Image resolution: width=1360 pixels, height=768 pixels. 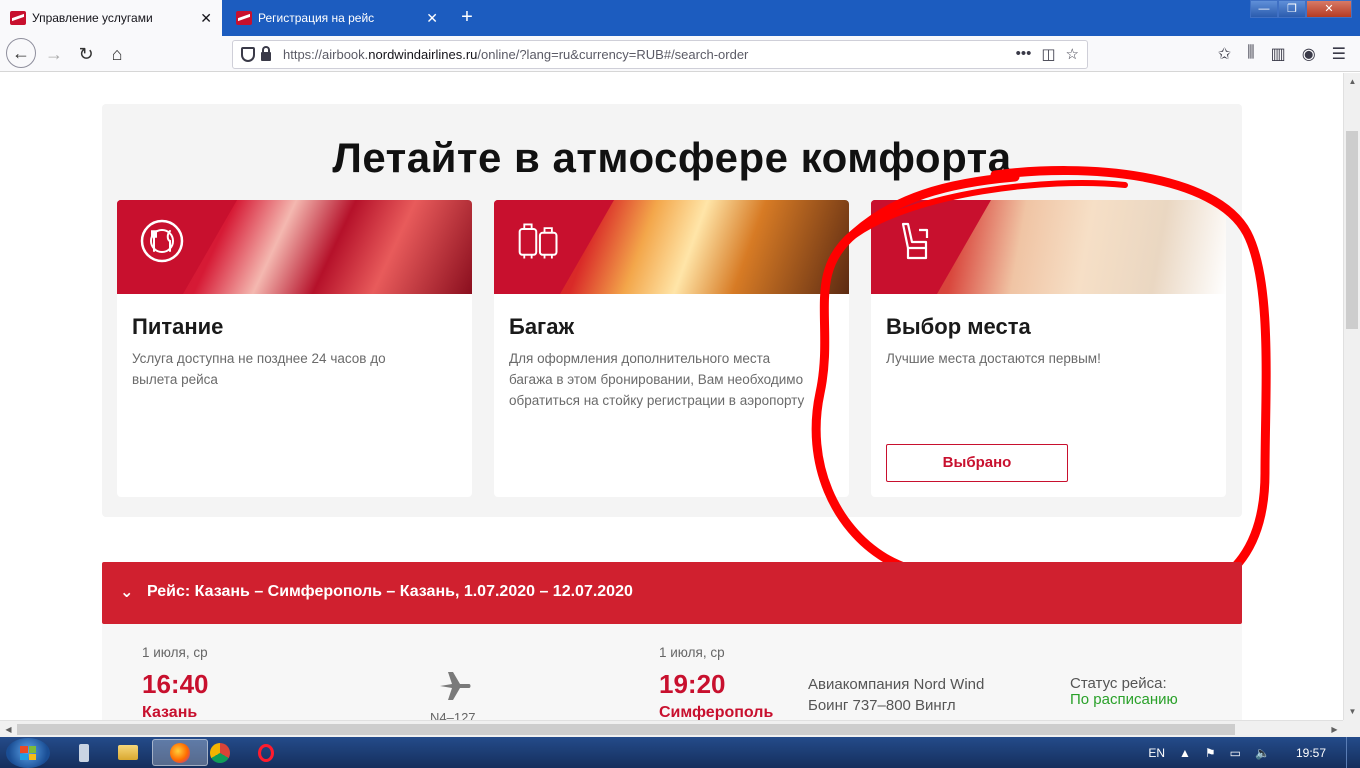 What do you see at coordinates (1072, 54) in the screenshot?
I see `bookmark-star-icon: ☆` at bounding box center [1072, 54].